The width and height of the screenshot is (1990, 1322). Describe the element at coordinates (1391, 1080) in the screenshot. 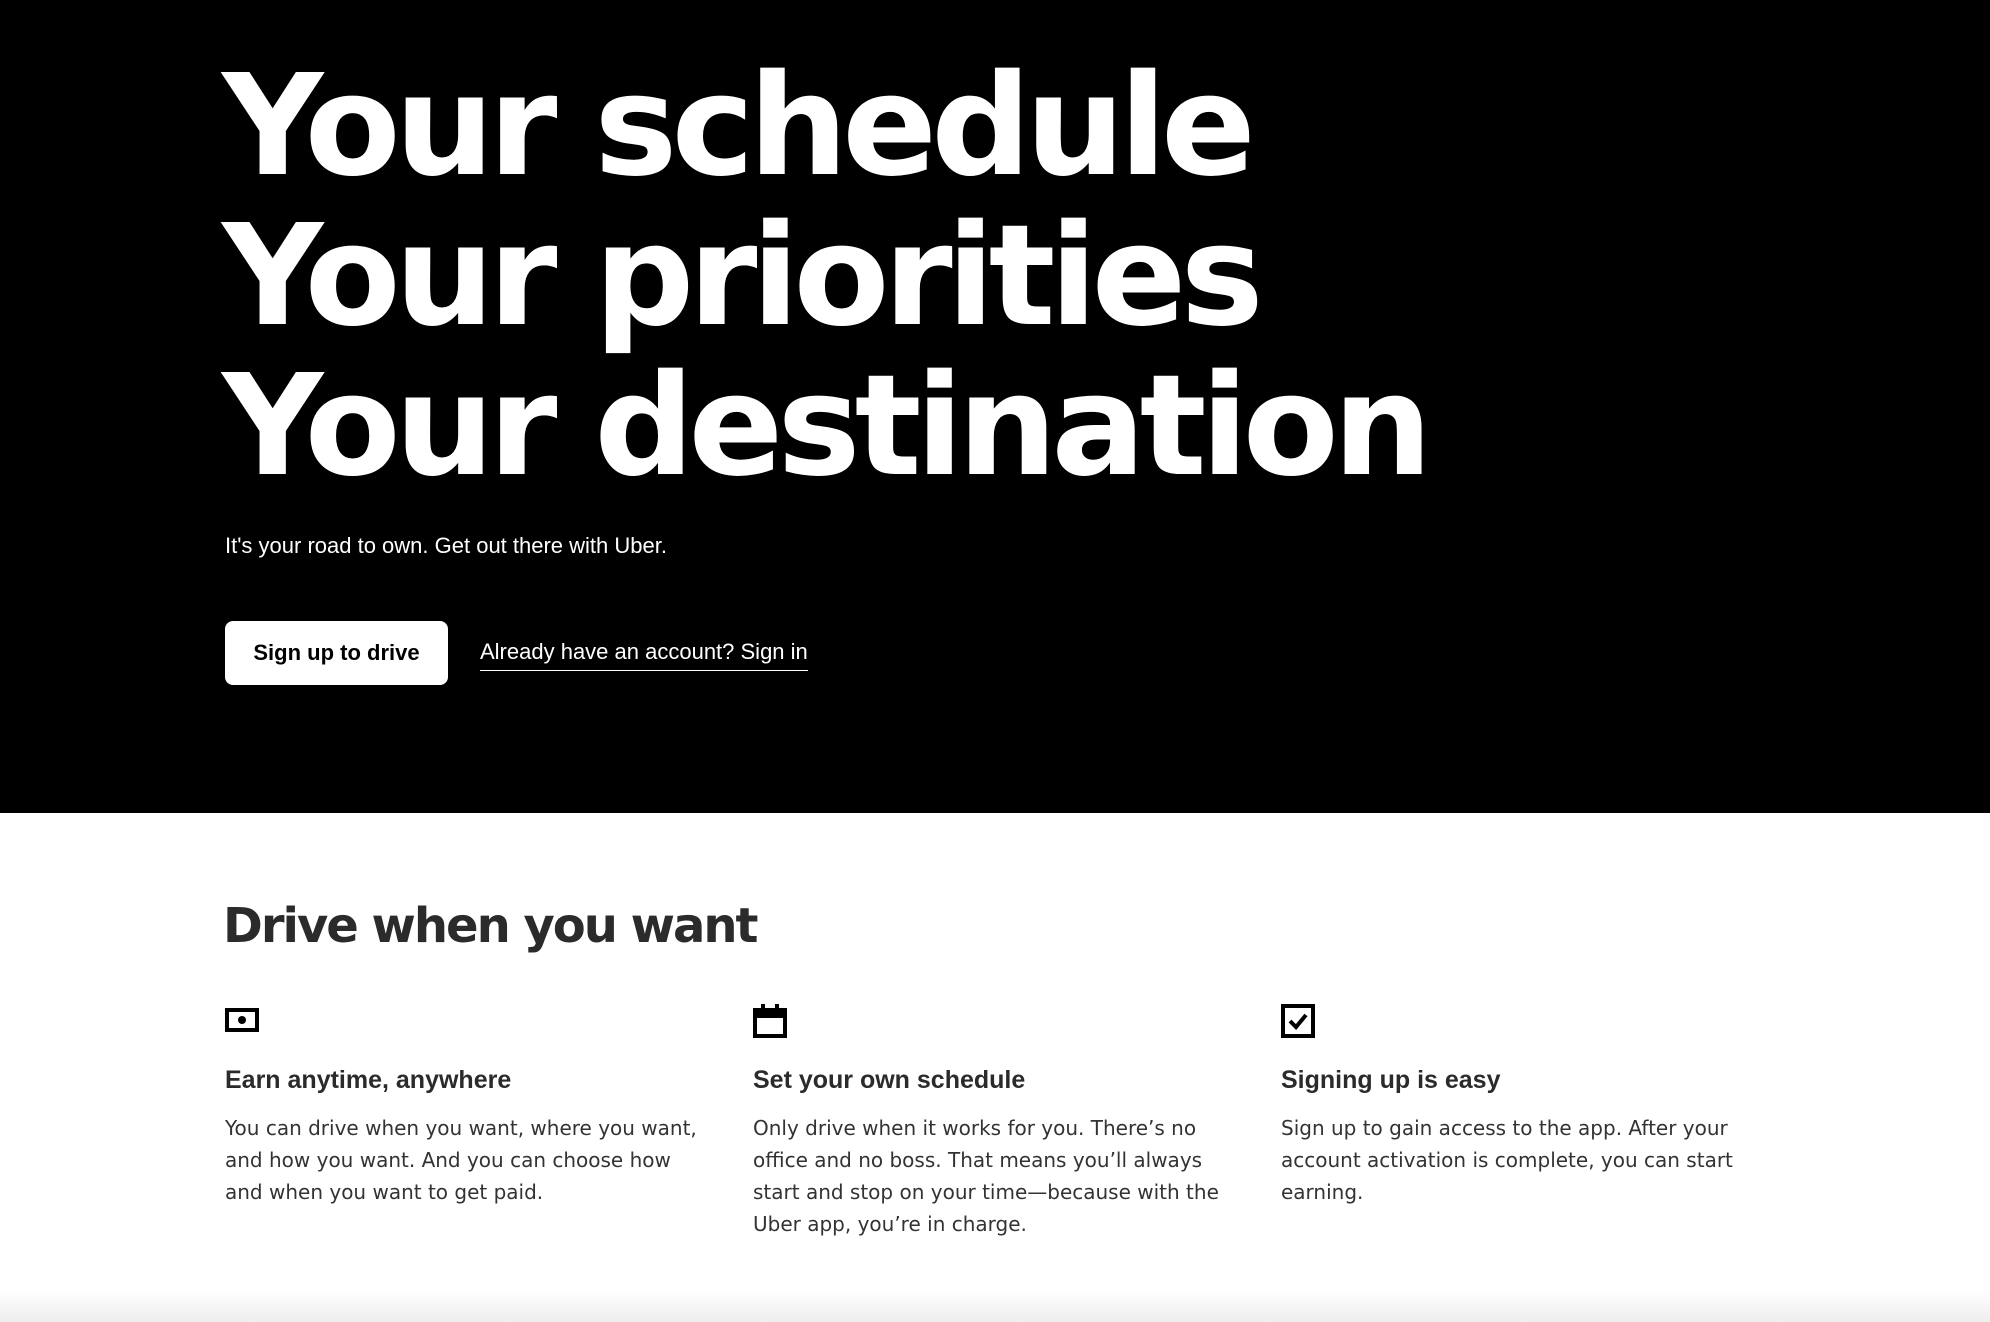

I see `feature-title: Signing up is easy` at that location.